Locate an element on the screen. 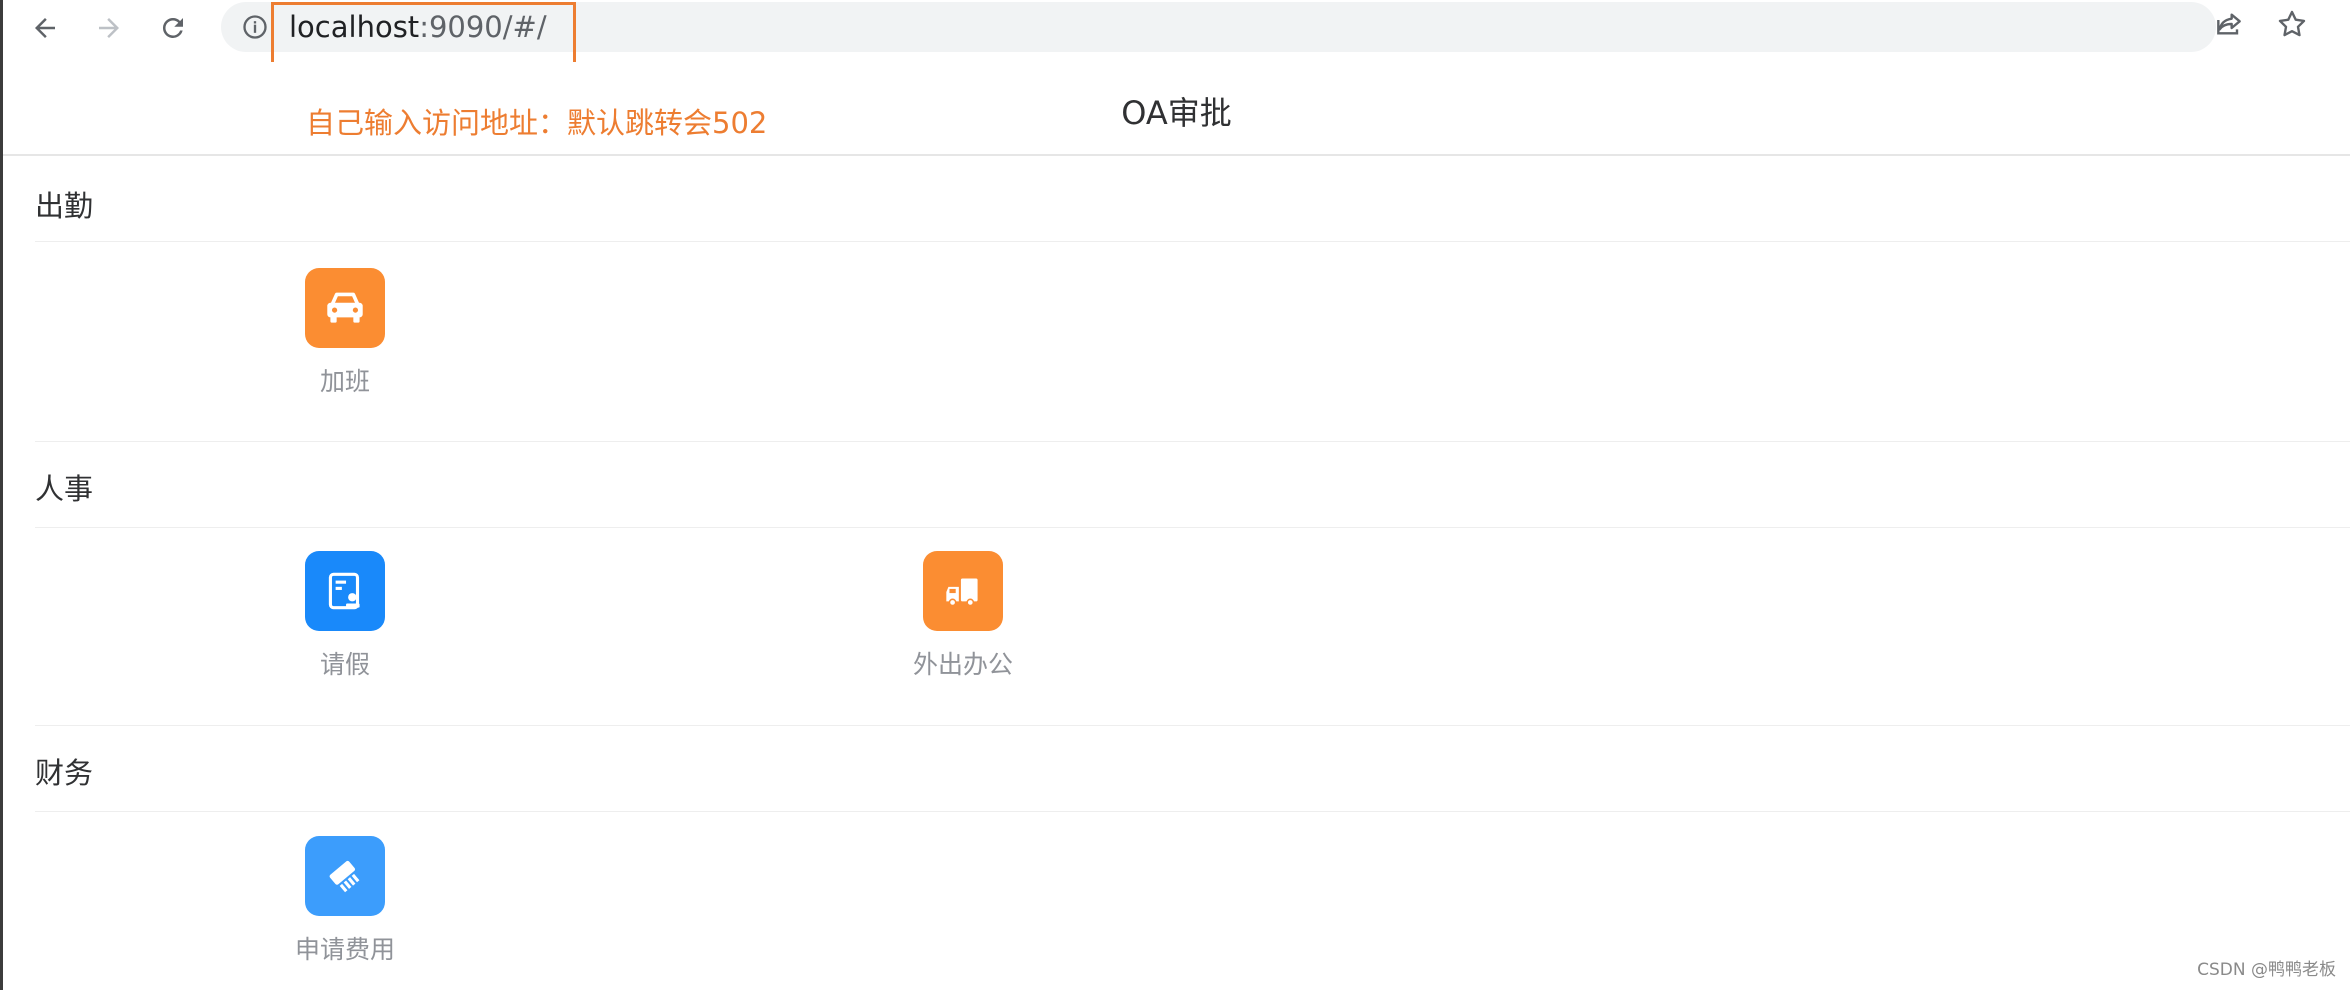 Image resolution: width=2350 pixels, height=990 pixels. reload-icon is located at coordinates (172, 27).